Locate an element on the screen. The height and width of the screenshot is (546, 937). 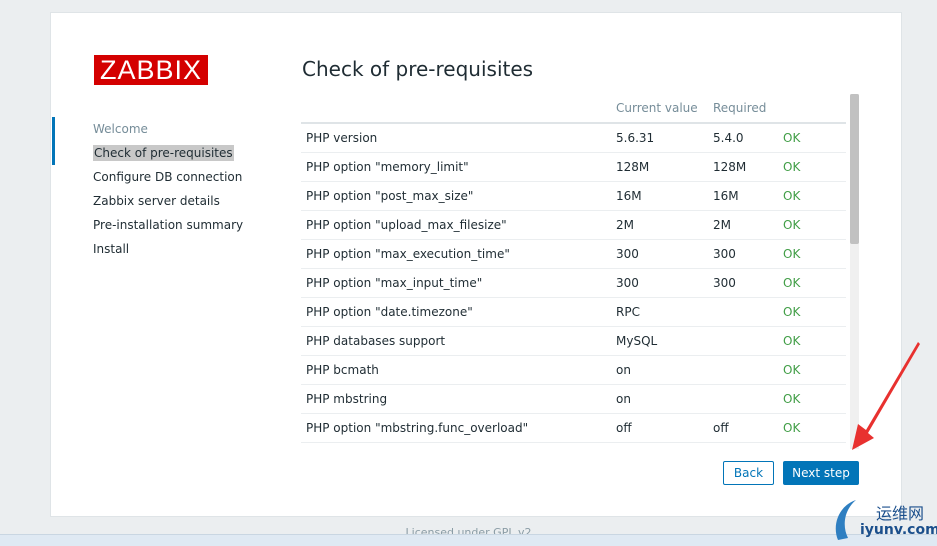
table-row: PHP databases support MySQL OK is located at coordinates (573, 341).